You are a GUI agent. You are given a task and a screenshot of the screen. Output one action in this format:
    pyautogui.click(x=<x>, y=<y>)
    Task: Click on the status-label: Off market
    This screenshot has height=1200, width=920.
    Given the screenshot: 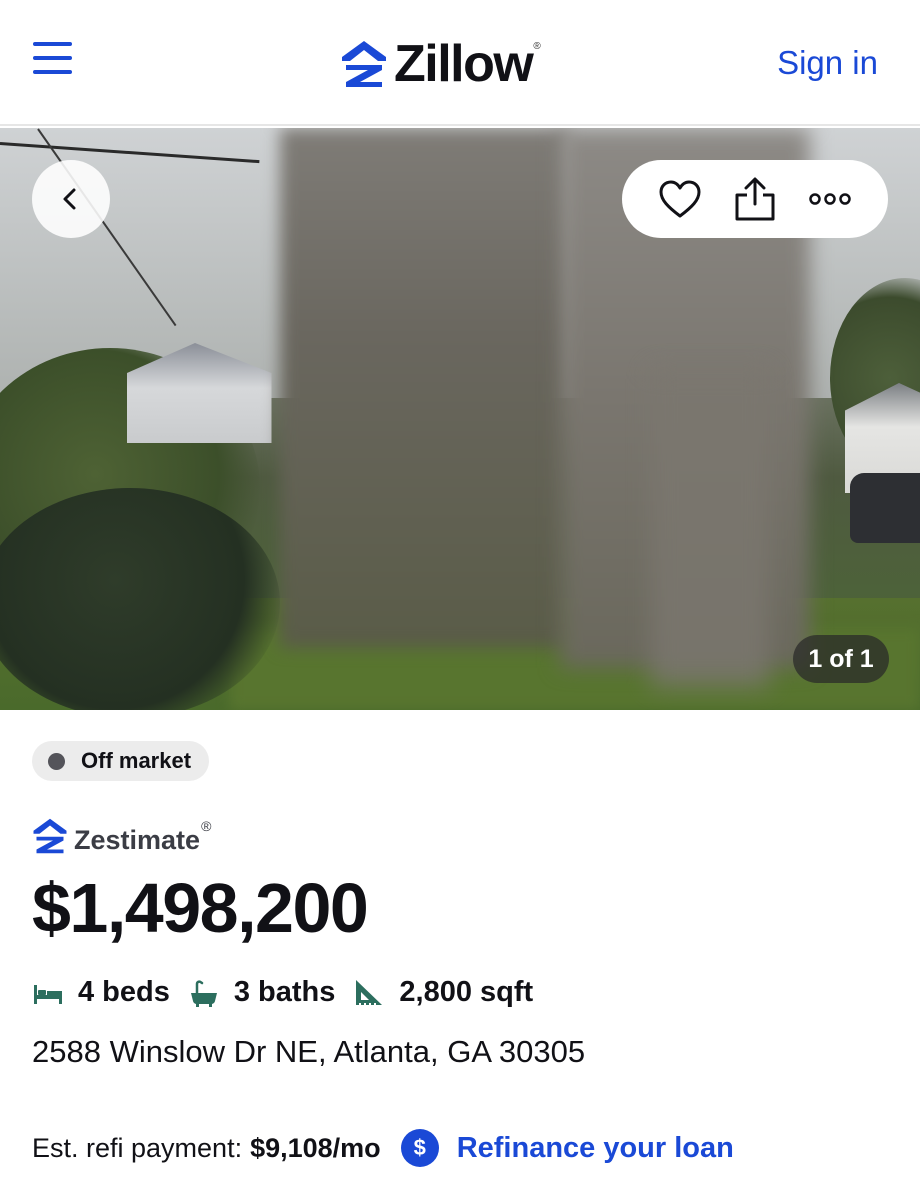 What is the action you would take?
    pyautogui.click(x=136, y=760)
    